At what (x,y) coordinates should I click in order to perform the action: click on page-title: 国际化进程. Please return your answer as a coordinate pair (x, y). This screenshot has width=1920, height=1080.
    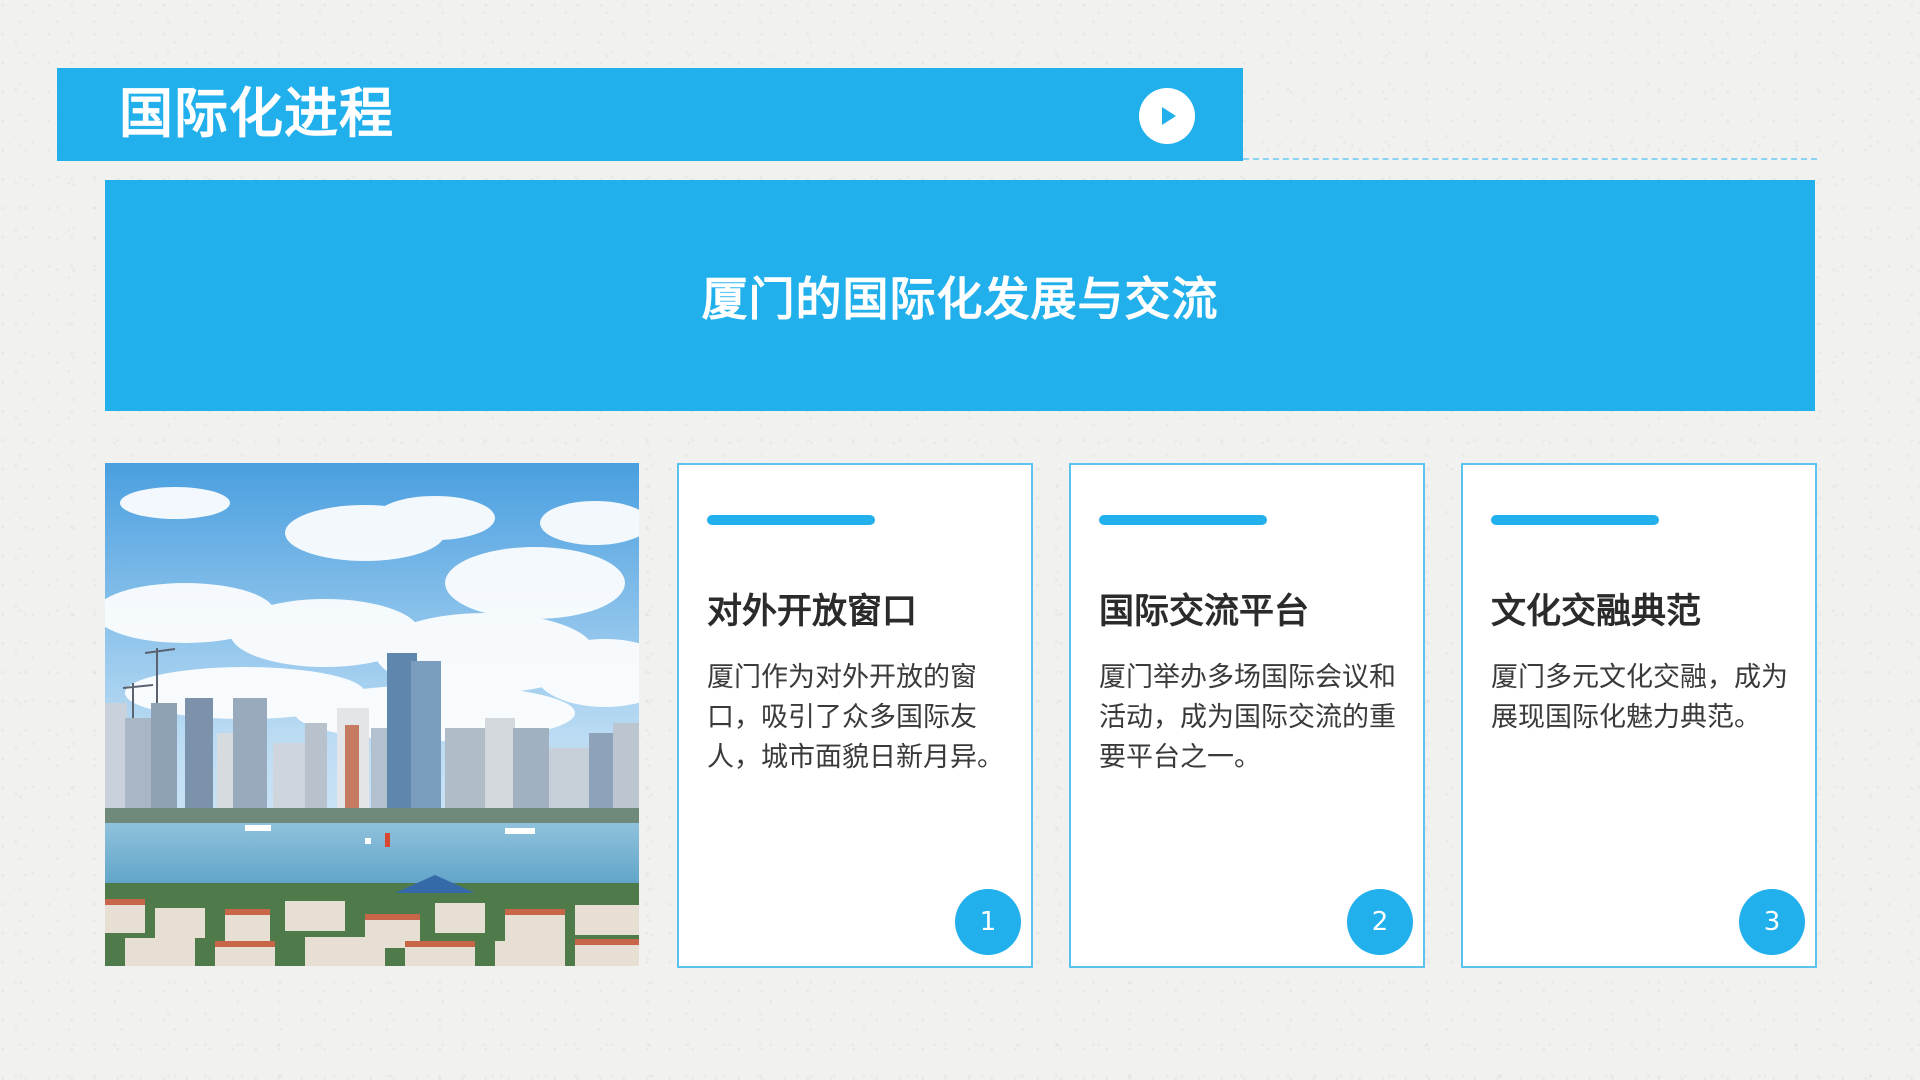
    Looking at the image, I should click on (256, 113).